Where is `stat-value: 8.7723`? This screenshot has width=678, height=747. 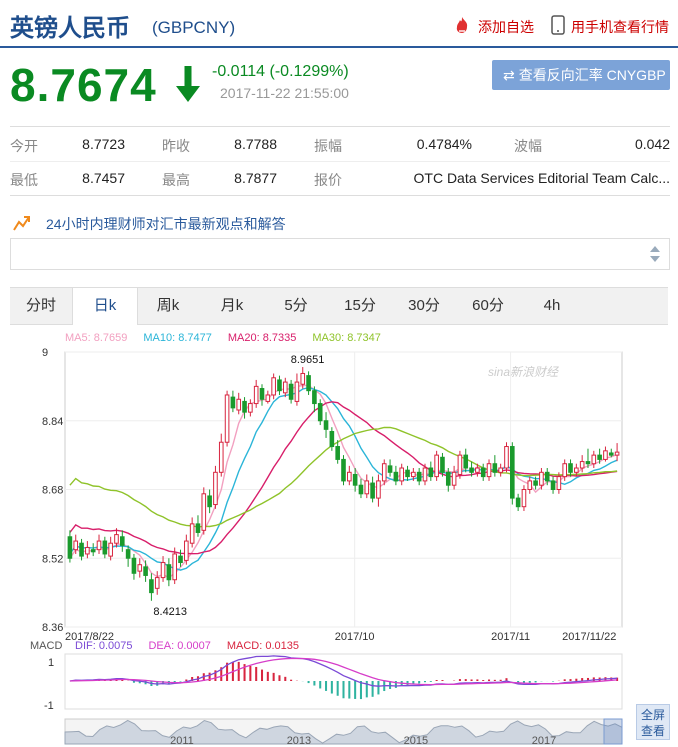
stat-value: 8.7723 is located at coordinates (103, 144).